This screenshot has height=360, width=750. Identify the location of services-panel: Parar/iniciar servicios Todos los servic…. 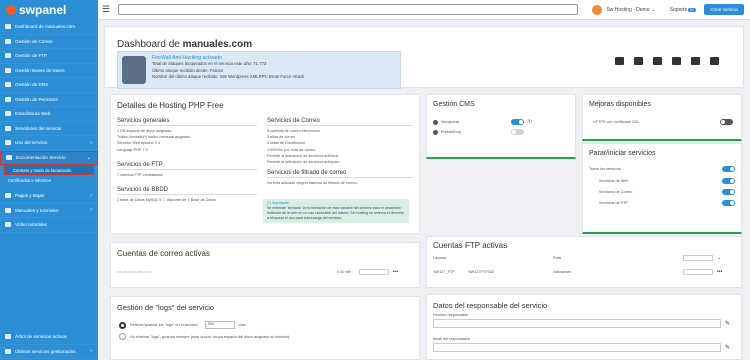
(662, 188).